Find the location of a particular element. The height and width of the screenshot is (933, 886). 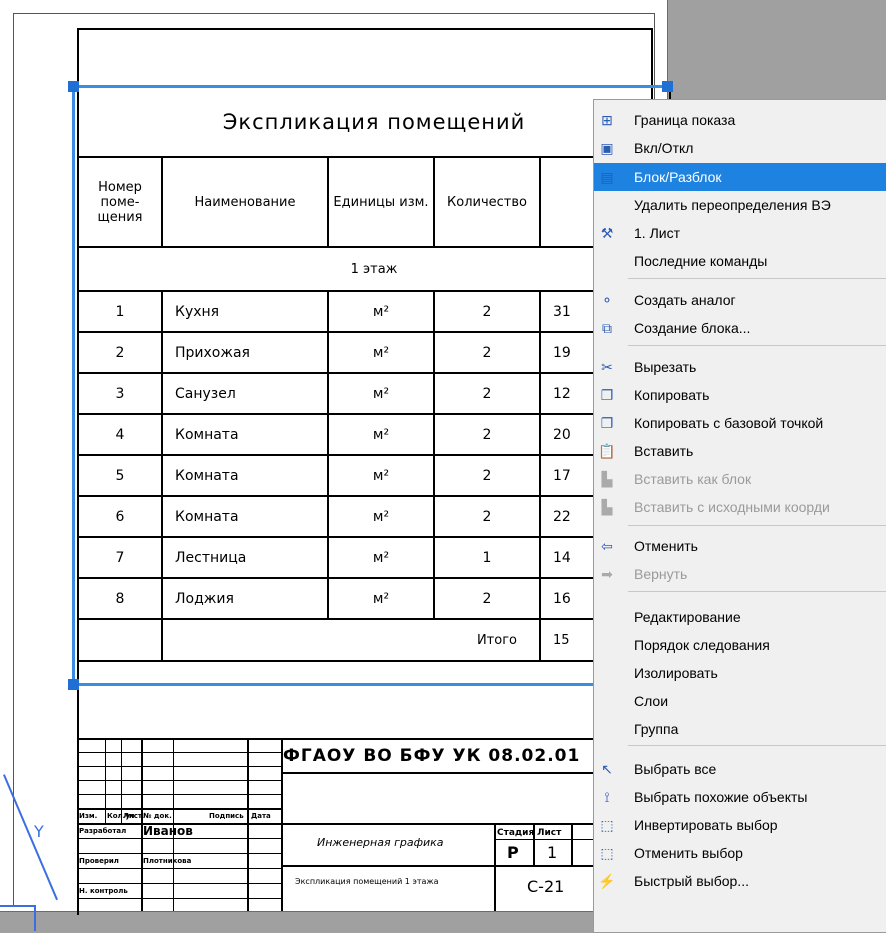

table-row: 8 Лоджия м² 2 16 is located at coordinates (374, 598).